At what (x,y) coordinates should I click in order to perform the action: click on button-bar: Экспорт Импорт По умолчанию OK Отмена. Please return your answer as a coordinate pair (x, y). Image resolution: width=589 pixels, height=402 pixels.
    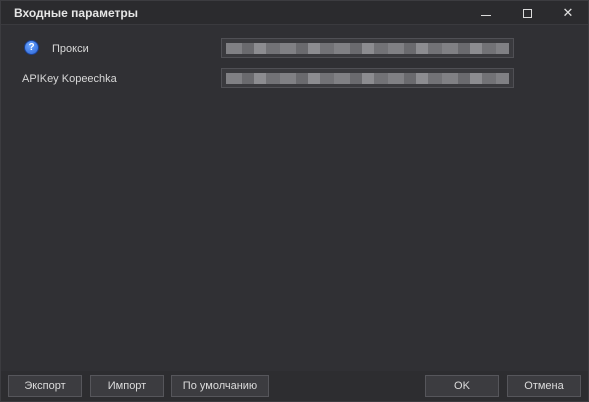
    Looking at the image, I should click on (294, 386).